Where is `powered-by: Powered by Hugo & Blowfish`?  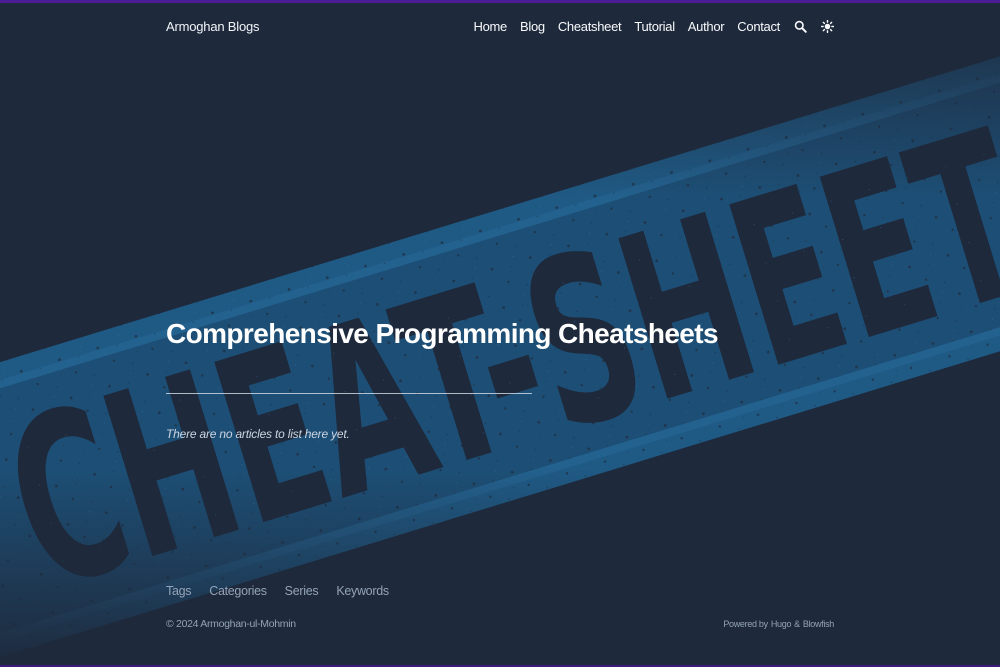
powered-by: Powered by Hugo & Blowfish is located at coordinates (778, 624).